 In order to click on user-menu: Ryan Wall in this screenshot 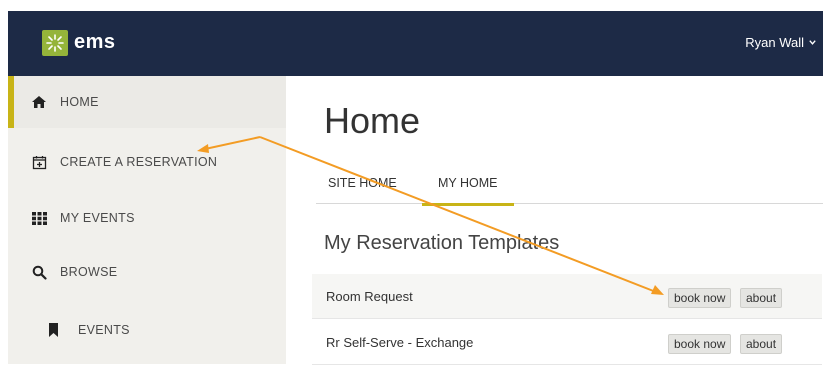, I will do `click(781, 42)`.